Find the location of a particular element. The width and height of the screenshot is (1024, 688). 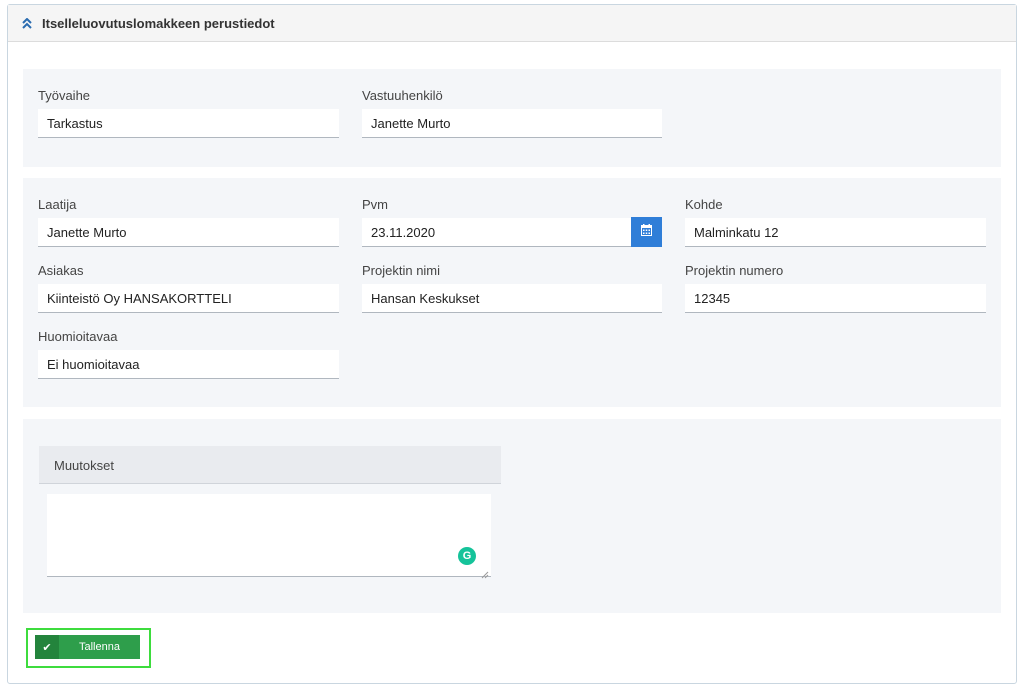

checkmark-icon: ✔ is located at coordinates (47, 647).